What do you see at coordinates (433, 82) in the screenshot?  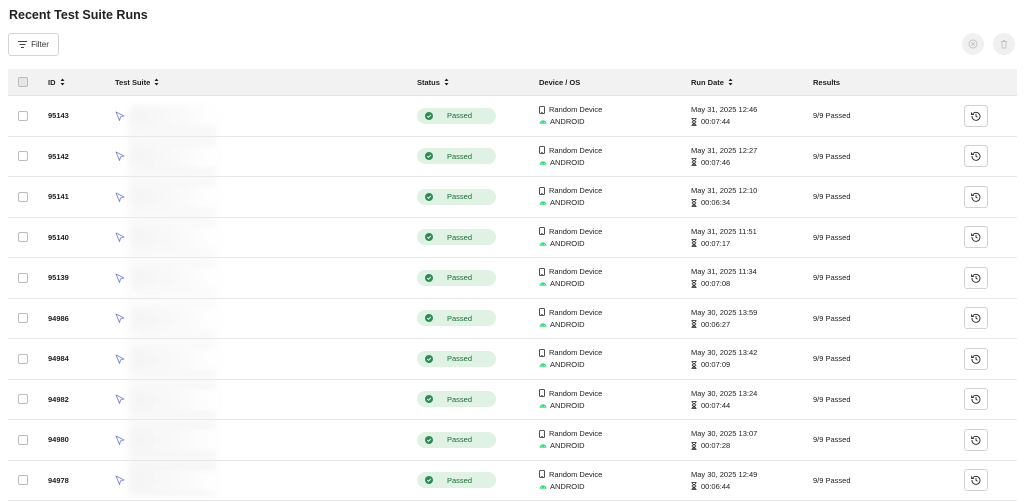 I see `column-header-status: Status` at bounding box center [433, 82].